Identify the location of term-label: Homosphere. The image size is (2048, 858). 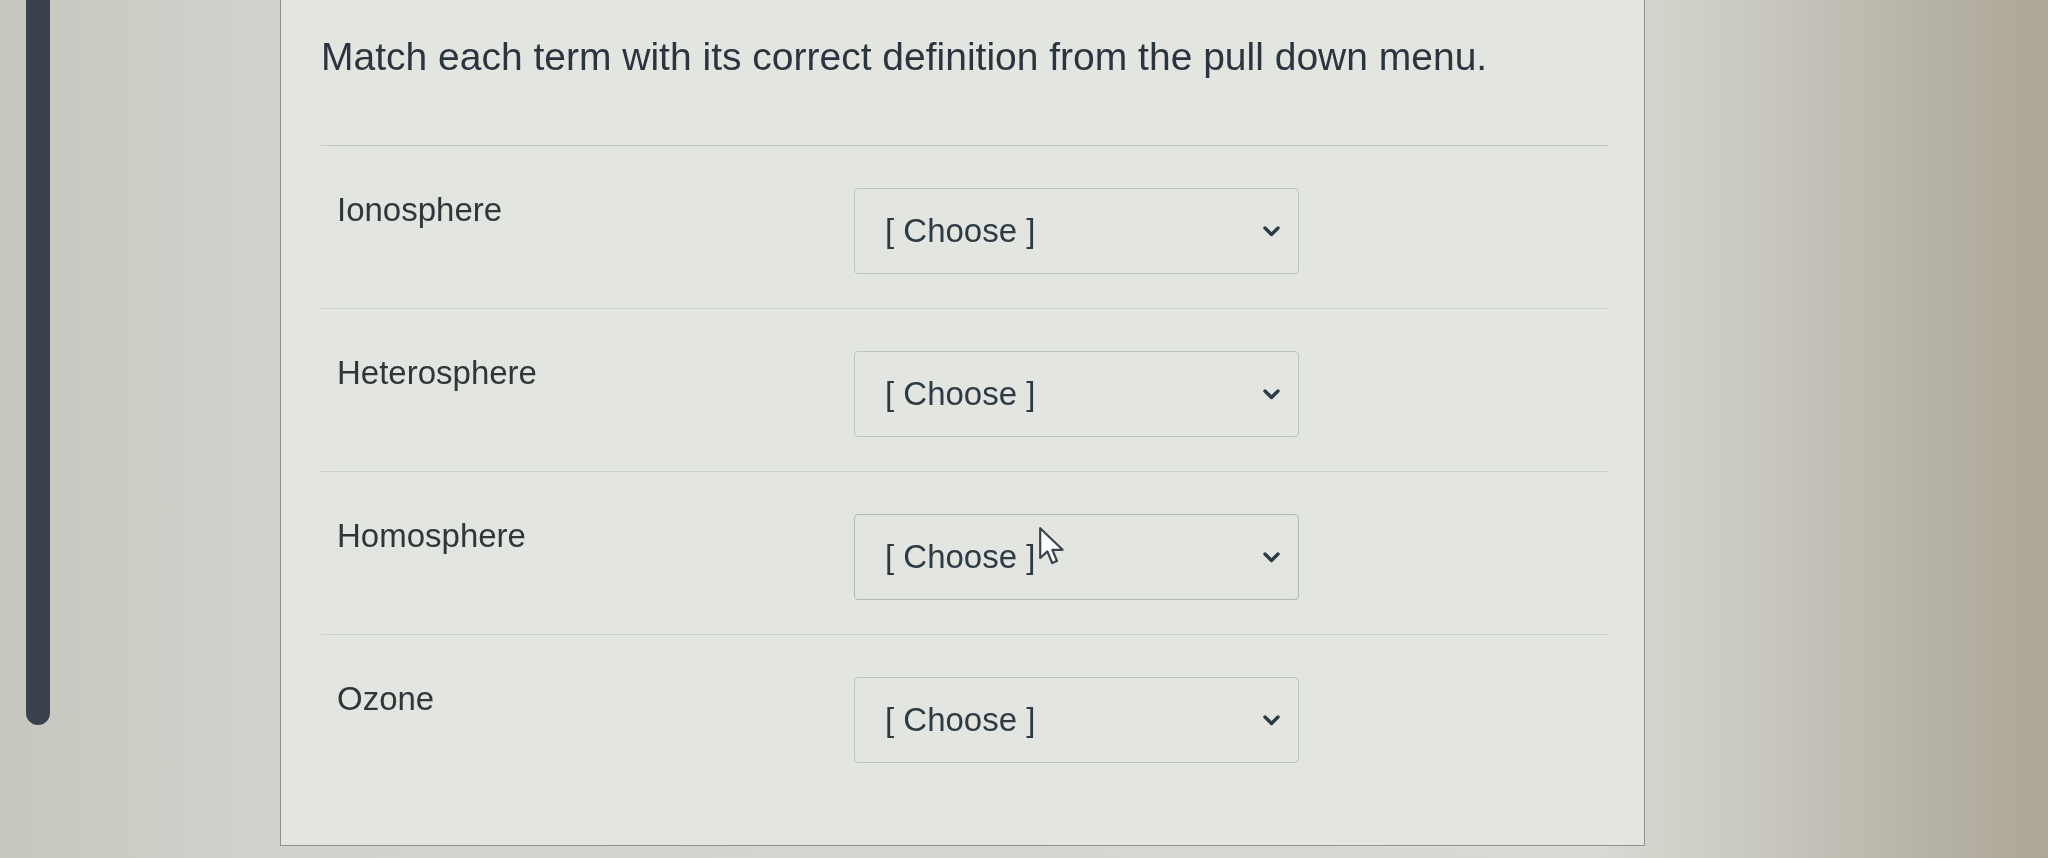
(432, 536).